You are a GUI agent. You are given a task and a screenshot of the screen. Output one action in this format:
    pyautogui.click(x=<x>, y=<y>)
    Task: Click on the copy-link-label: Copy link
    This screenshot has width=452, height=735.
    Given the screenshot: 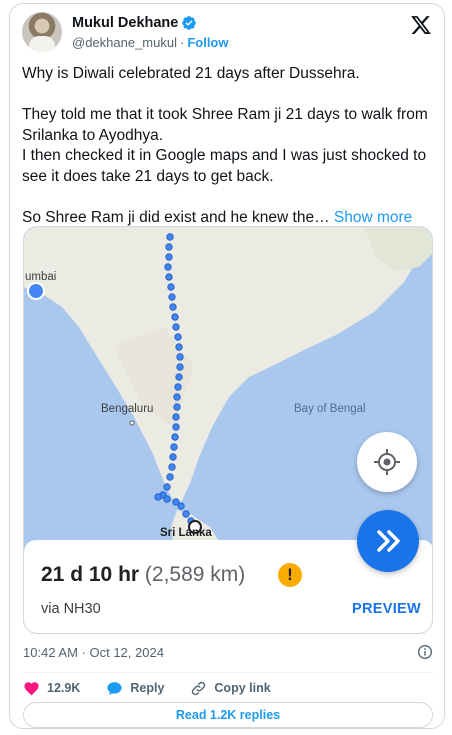 What is the action you would take?
    pyautogui.click(x=242, y=688)
    